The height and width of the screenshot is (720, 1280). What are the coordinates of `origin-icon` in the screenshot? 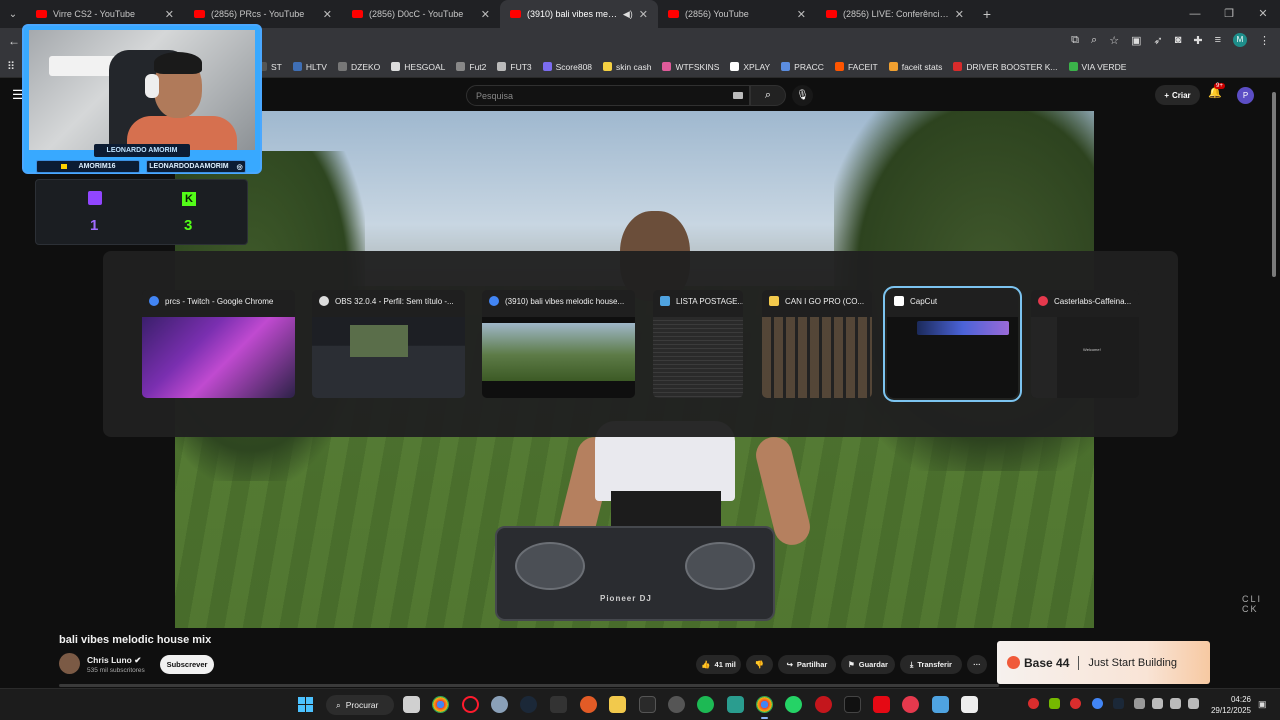 It's located at (588, 704).